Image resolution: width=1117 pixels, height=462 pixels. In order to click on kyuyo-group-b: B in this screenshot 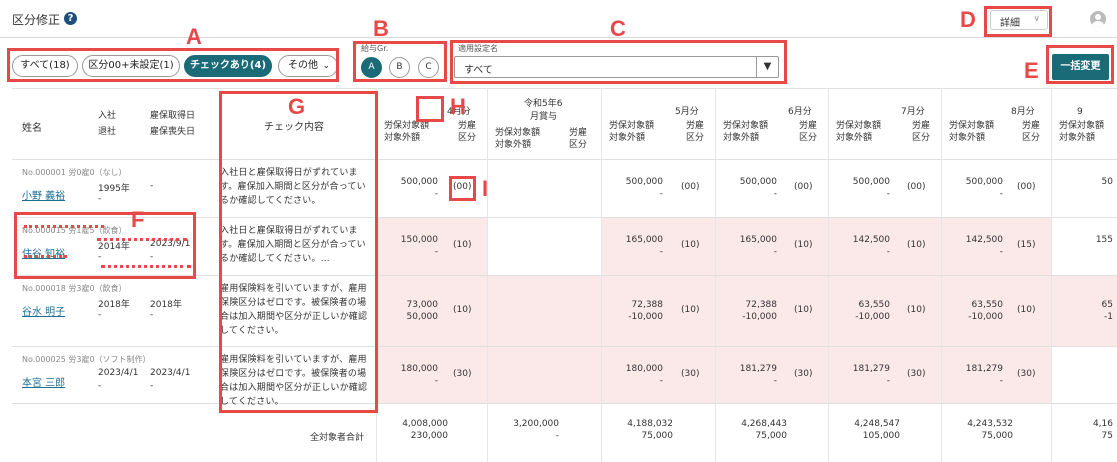, I will do `click(399, 67)`.